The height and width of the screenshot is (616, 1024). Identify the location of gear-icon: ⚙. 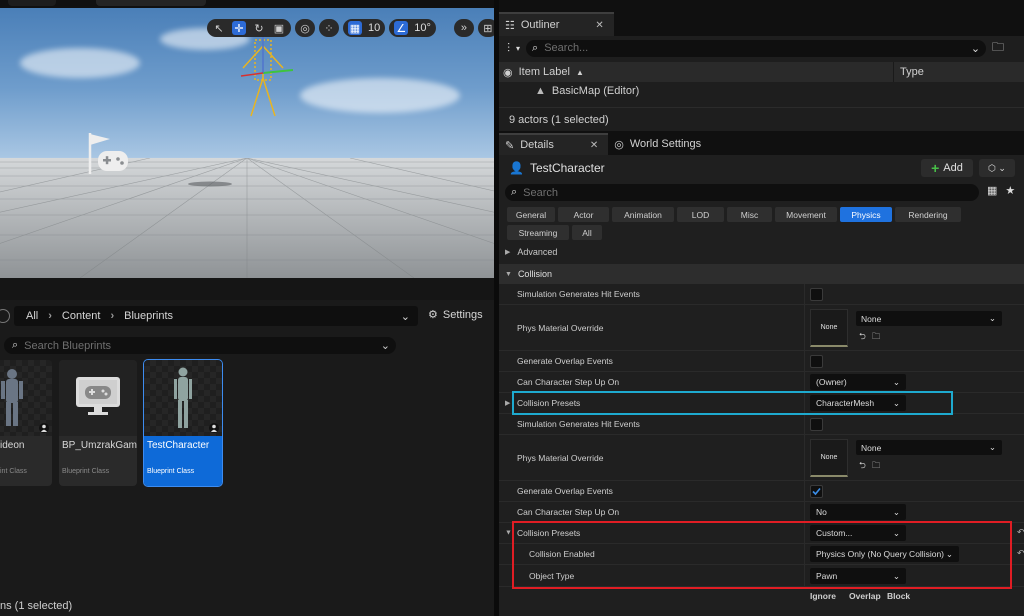
(433, 315).